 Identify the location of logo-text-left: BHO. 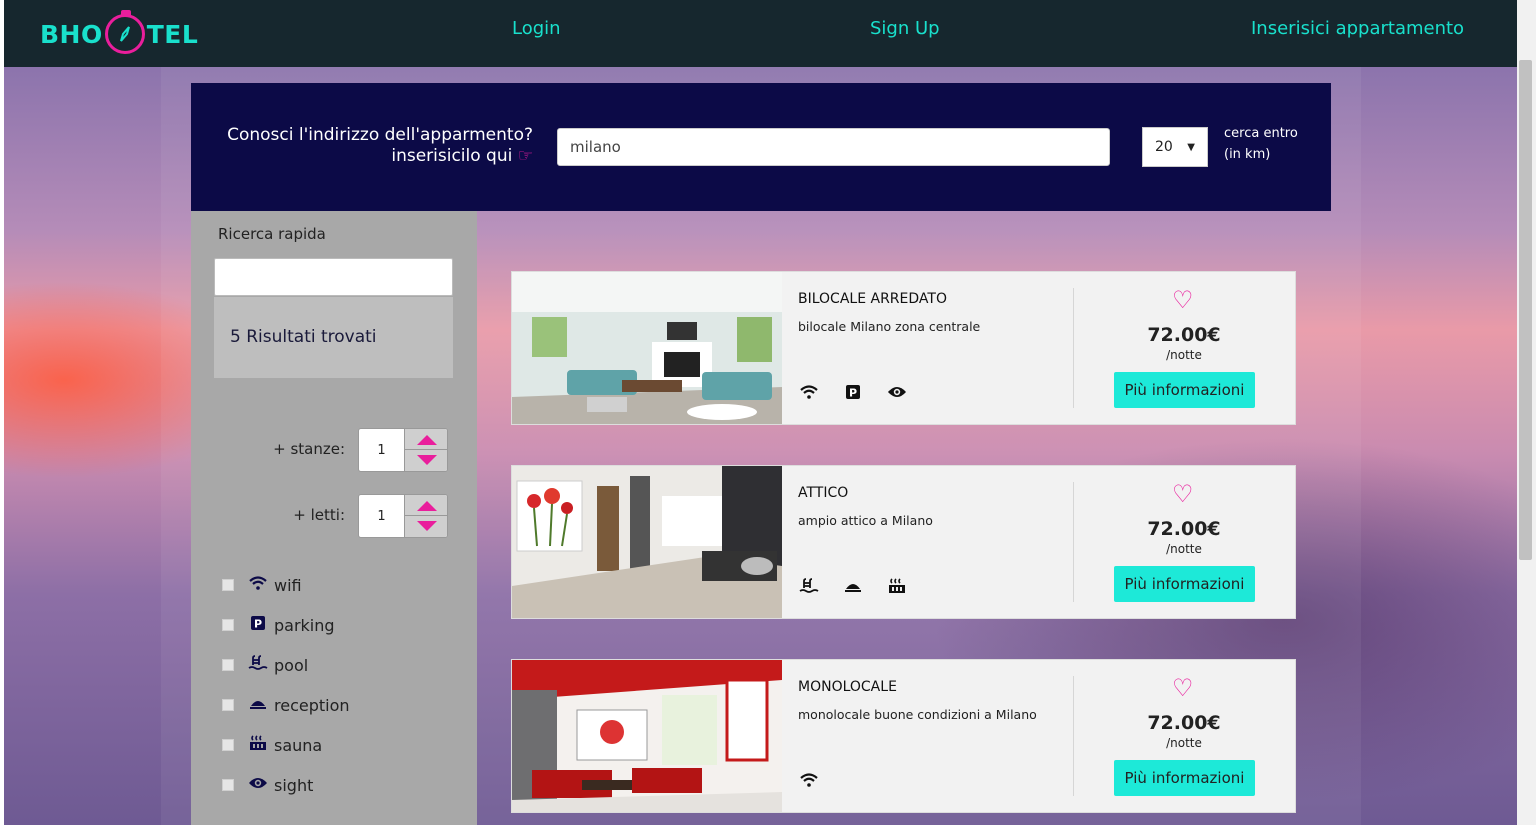
(71, 34).